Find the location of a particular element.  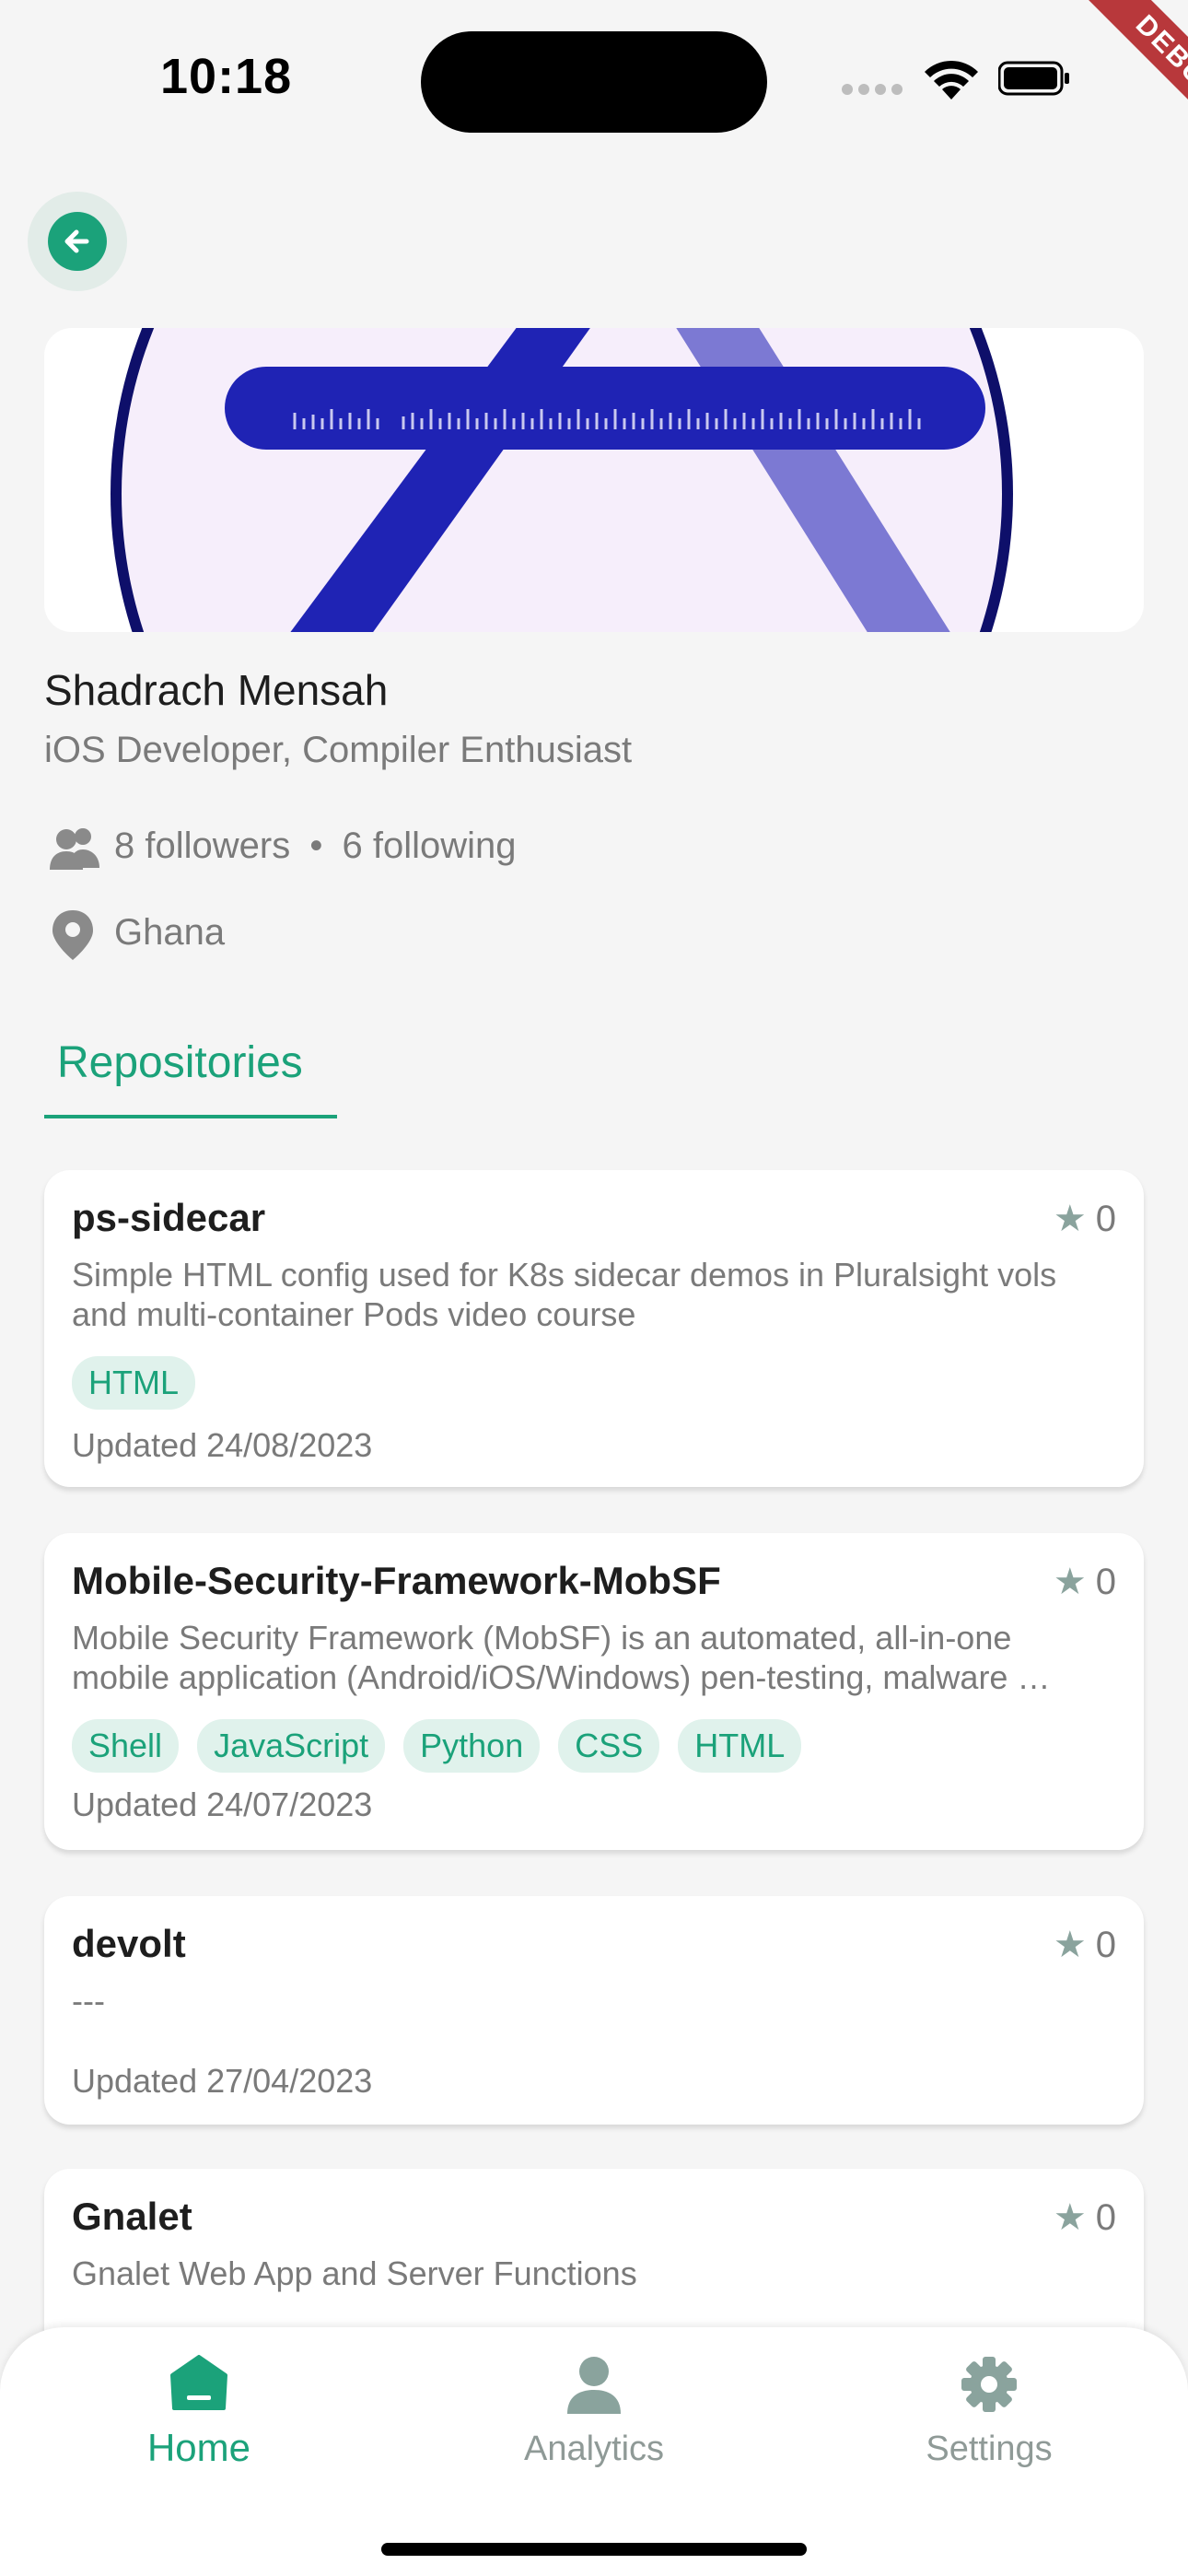

follow-stats: 8 followers • 6 following is located at coordinates (315, 846).